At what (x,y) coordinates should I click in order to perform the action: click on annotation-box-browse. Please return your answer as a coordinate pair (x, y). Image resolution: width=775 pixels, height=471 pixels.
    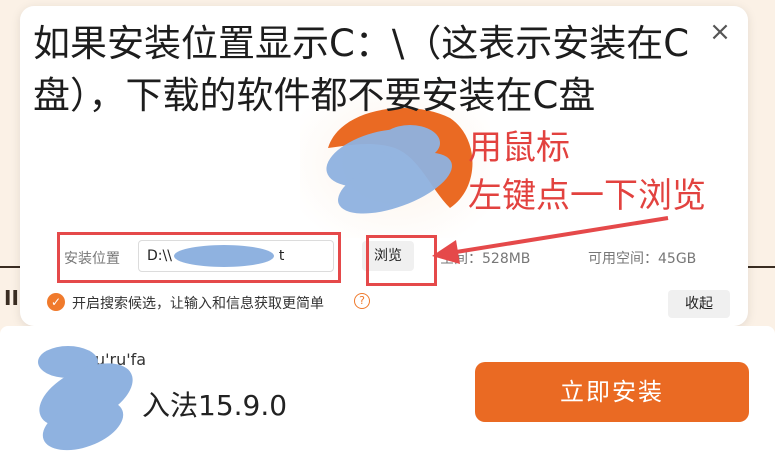
    Looking at the image, I should click on (401, 260).